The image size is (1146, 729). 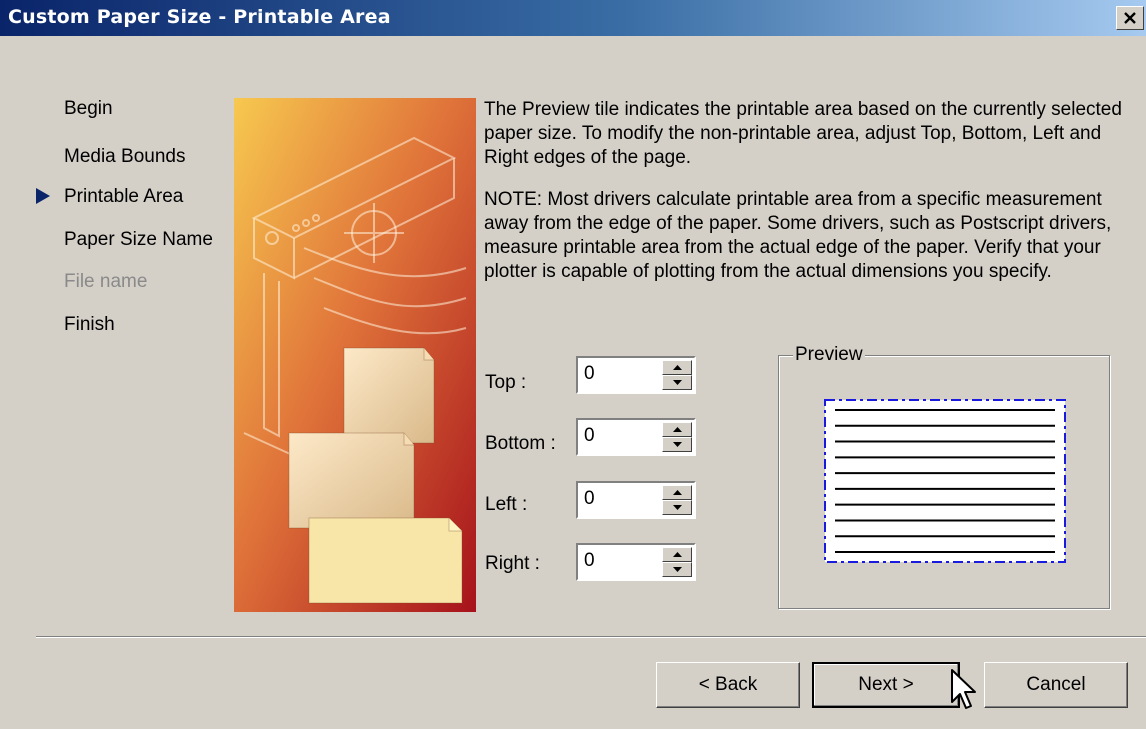 What do you see at coordinates (620, 561) in the screenshot?
I see `right-input` at bounding box center [620, 561].